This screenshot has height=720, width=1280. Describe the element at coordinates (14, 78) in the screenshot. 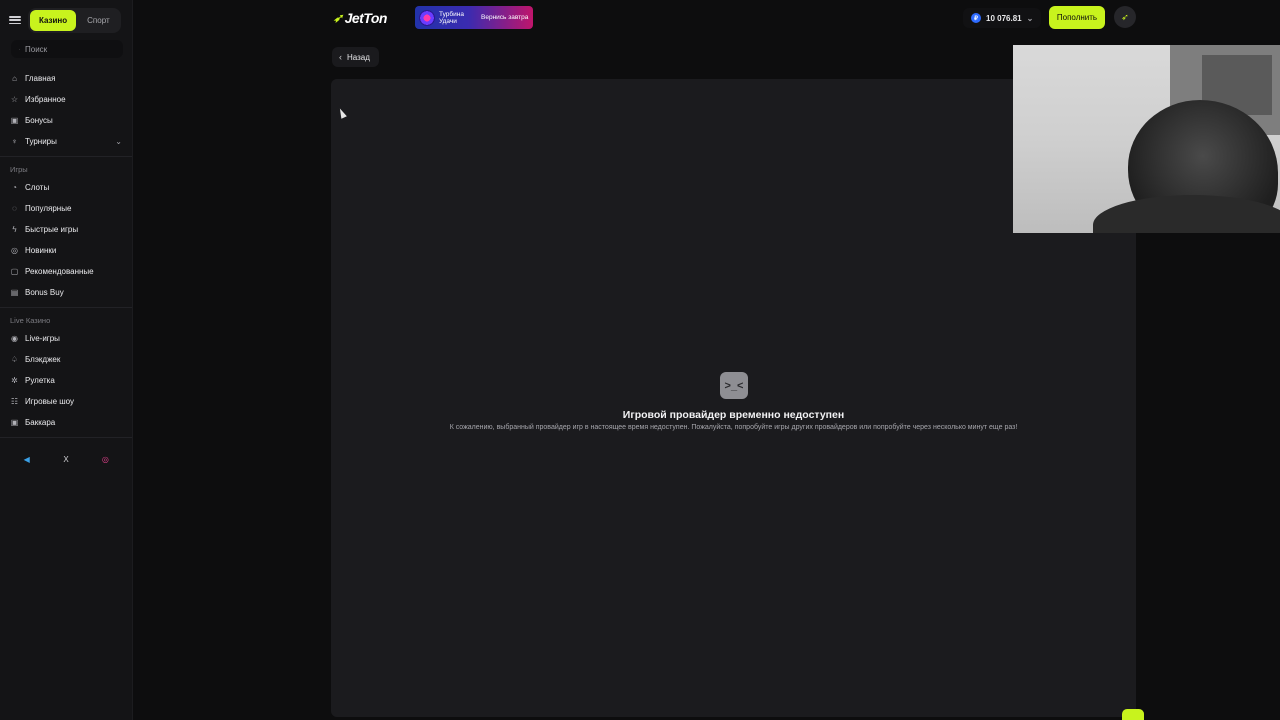

I see `home-icon: ⌂` at that location.